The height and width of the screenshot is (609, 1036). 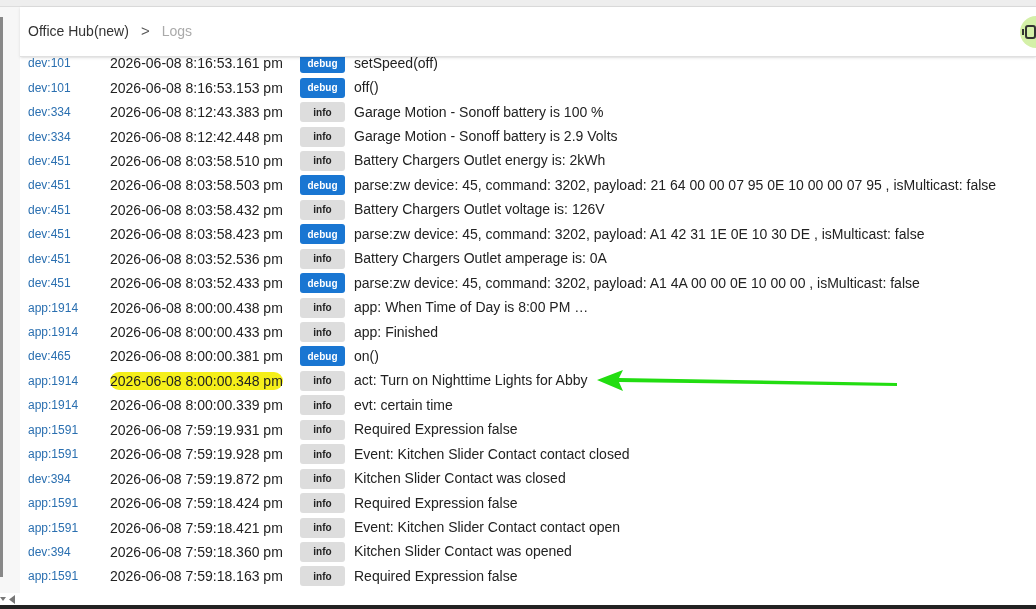 What do you see at coordinates (196, 64) in the screenshot?
I see `timestamp: 2026-06-08 8:16:53.161 pm` at bounding box center [196, 64].